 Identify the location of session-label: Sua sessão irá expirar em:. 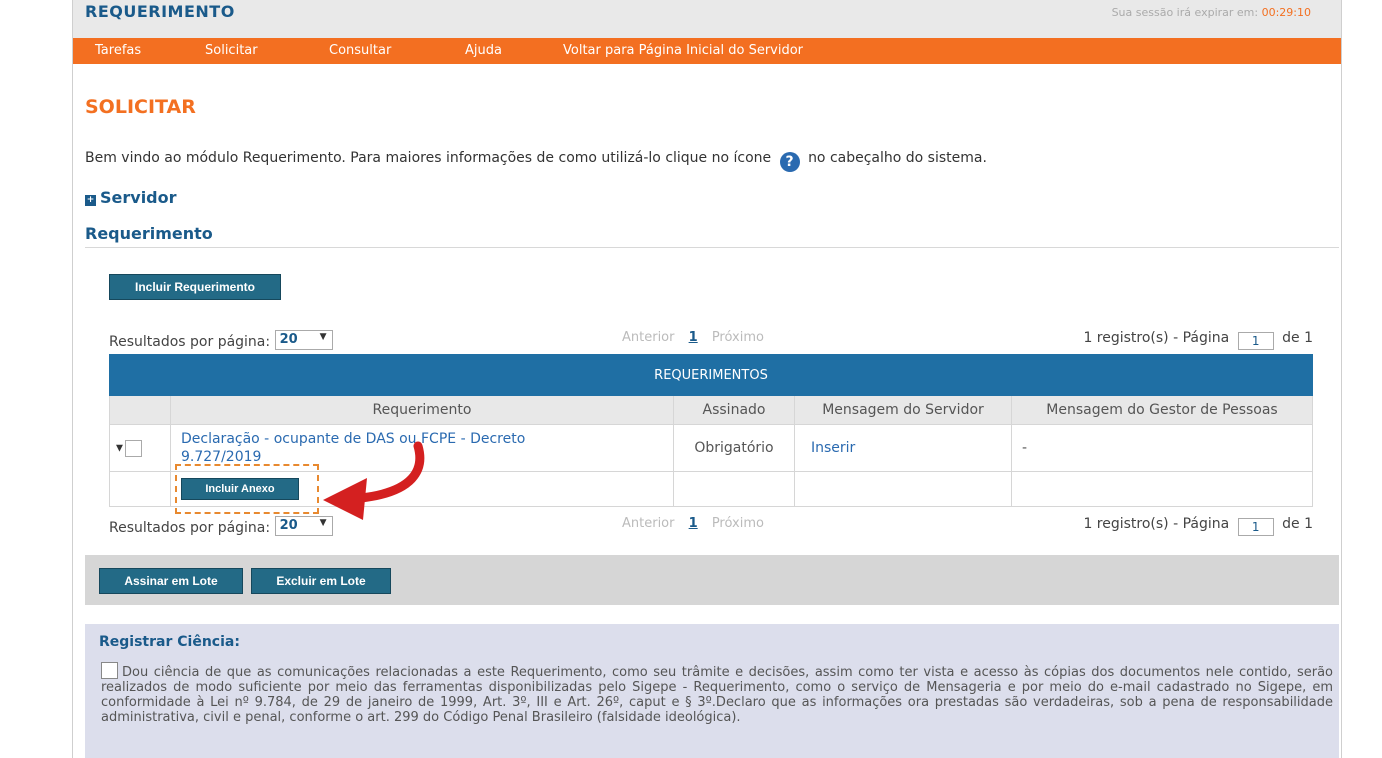
(1185, 12).